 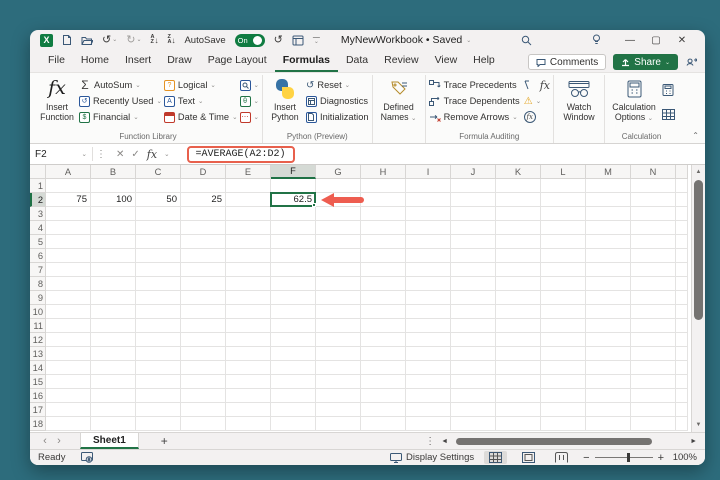 I want to click on cell-A18, so click(x=68, y=424).